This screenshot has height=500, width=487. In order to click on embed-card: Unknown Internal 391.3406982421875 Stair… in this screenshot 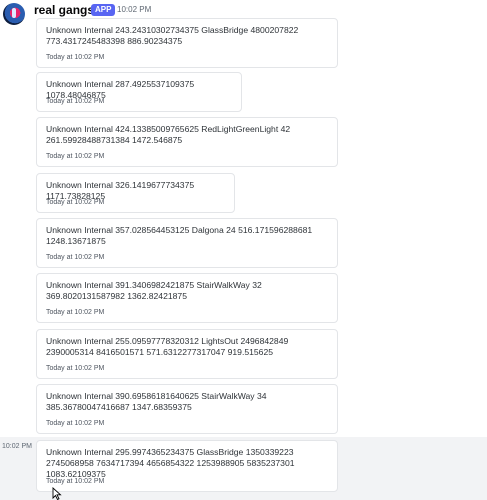, I will do `click(187, 298)`.